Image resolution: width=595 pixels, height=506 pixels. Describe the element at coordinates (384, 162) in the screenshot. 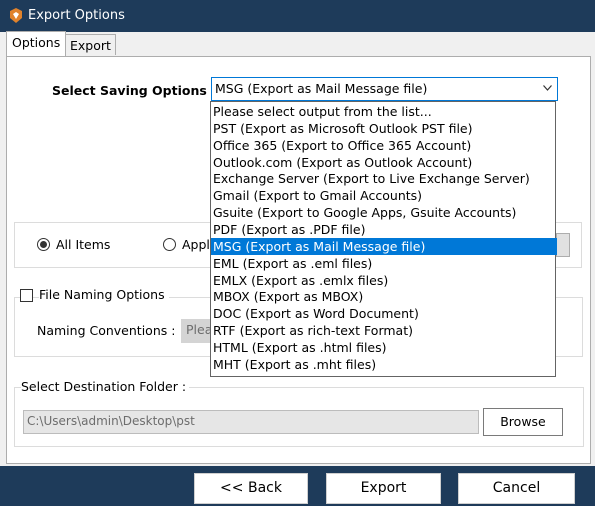

I see `dropdown-option: Outlook.com (Export as Outlook Account)` at that location.